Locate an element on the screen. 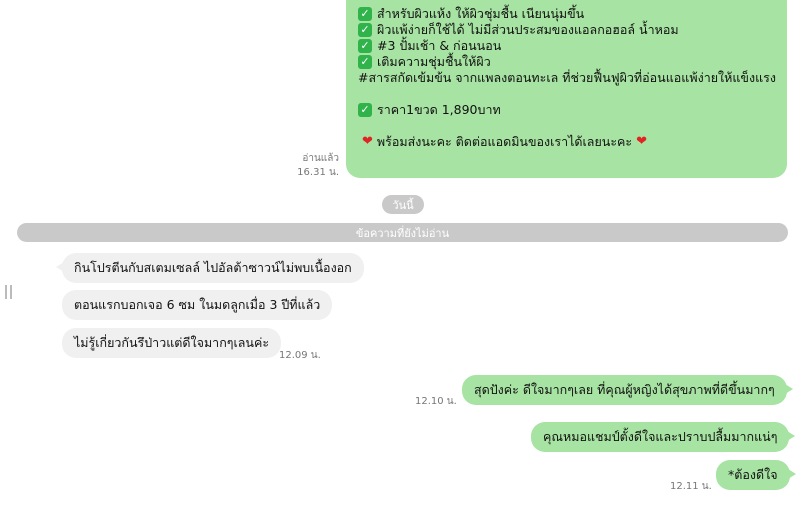  outgoing-message: คุณหมอแชมป์ตั้งดีใจและปราบปลื้มมากแน่ๆ is located at coordinates (663, 437).